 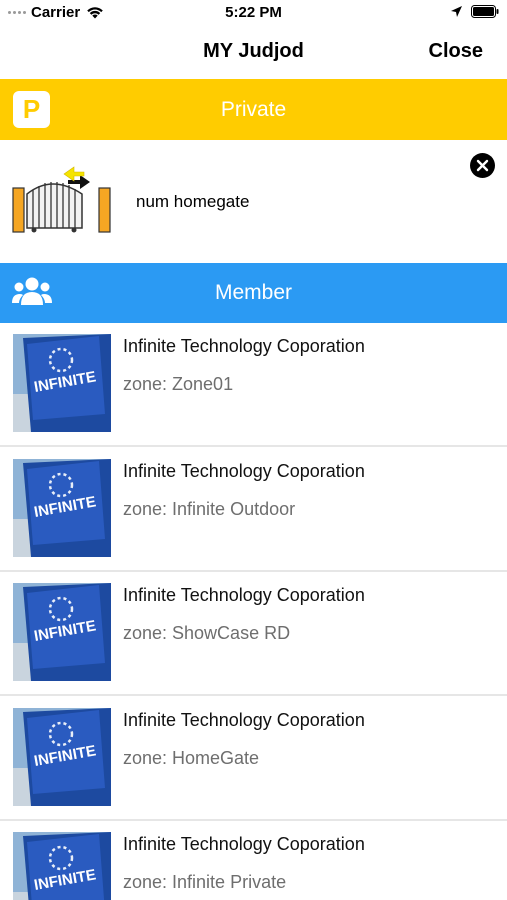 I want to click on status-bar: Carrier 5:22 PM, so click(x=253, y=13).